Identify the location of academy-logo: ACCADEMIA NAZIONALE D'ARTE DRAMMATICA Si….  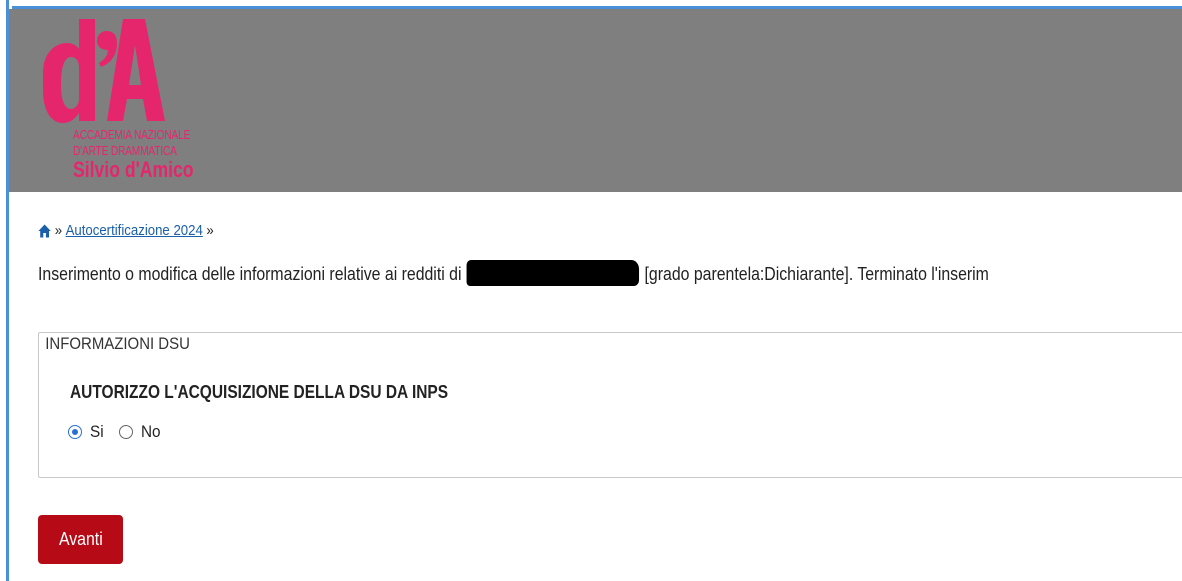
(132, 101).